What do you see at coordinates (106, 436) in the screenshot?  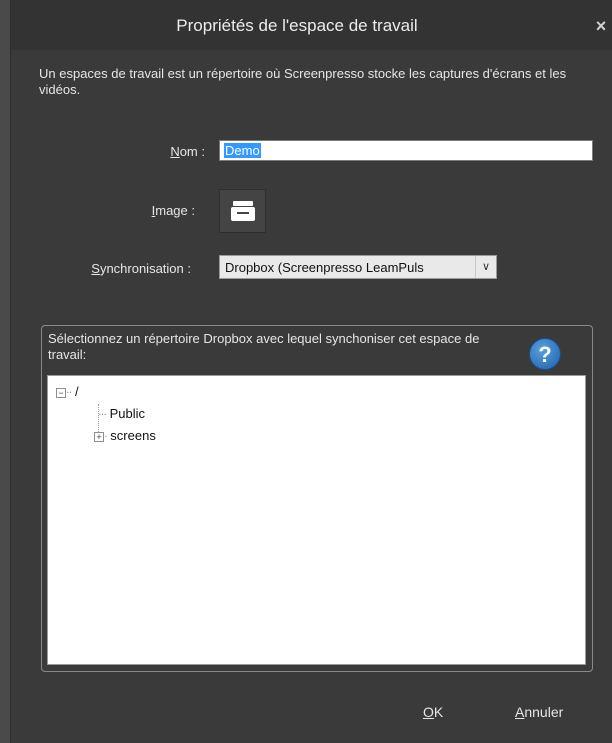 I see `tree-connector: ·` at bounding box center [106, 436].